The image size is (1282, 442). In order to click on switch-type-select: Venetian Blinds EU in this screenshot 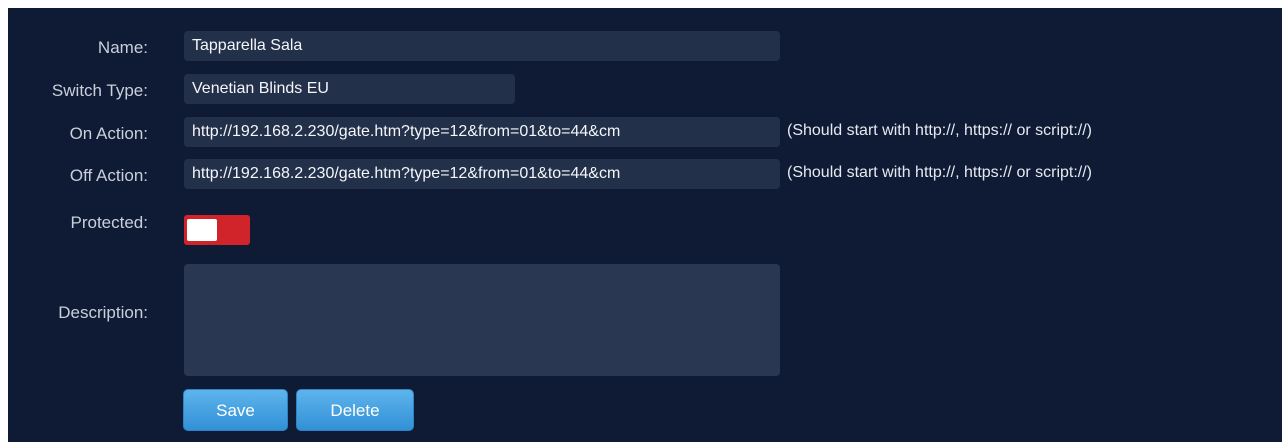, I will do `click(349, 89)`.